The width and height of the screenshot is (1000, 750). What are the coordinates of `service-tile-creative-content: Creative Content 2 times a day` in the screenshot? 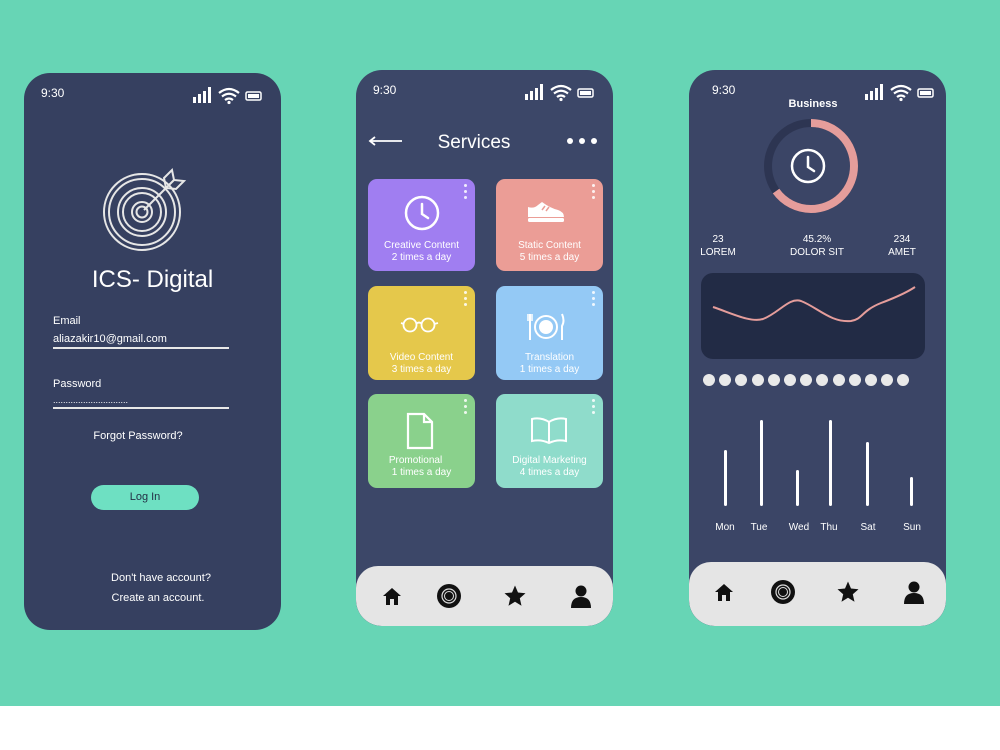 It's located at (421, 225).